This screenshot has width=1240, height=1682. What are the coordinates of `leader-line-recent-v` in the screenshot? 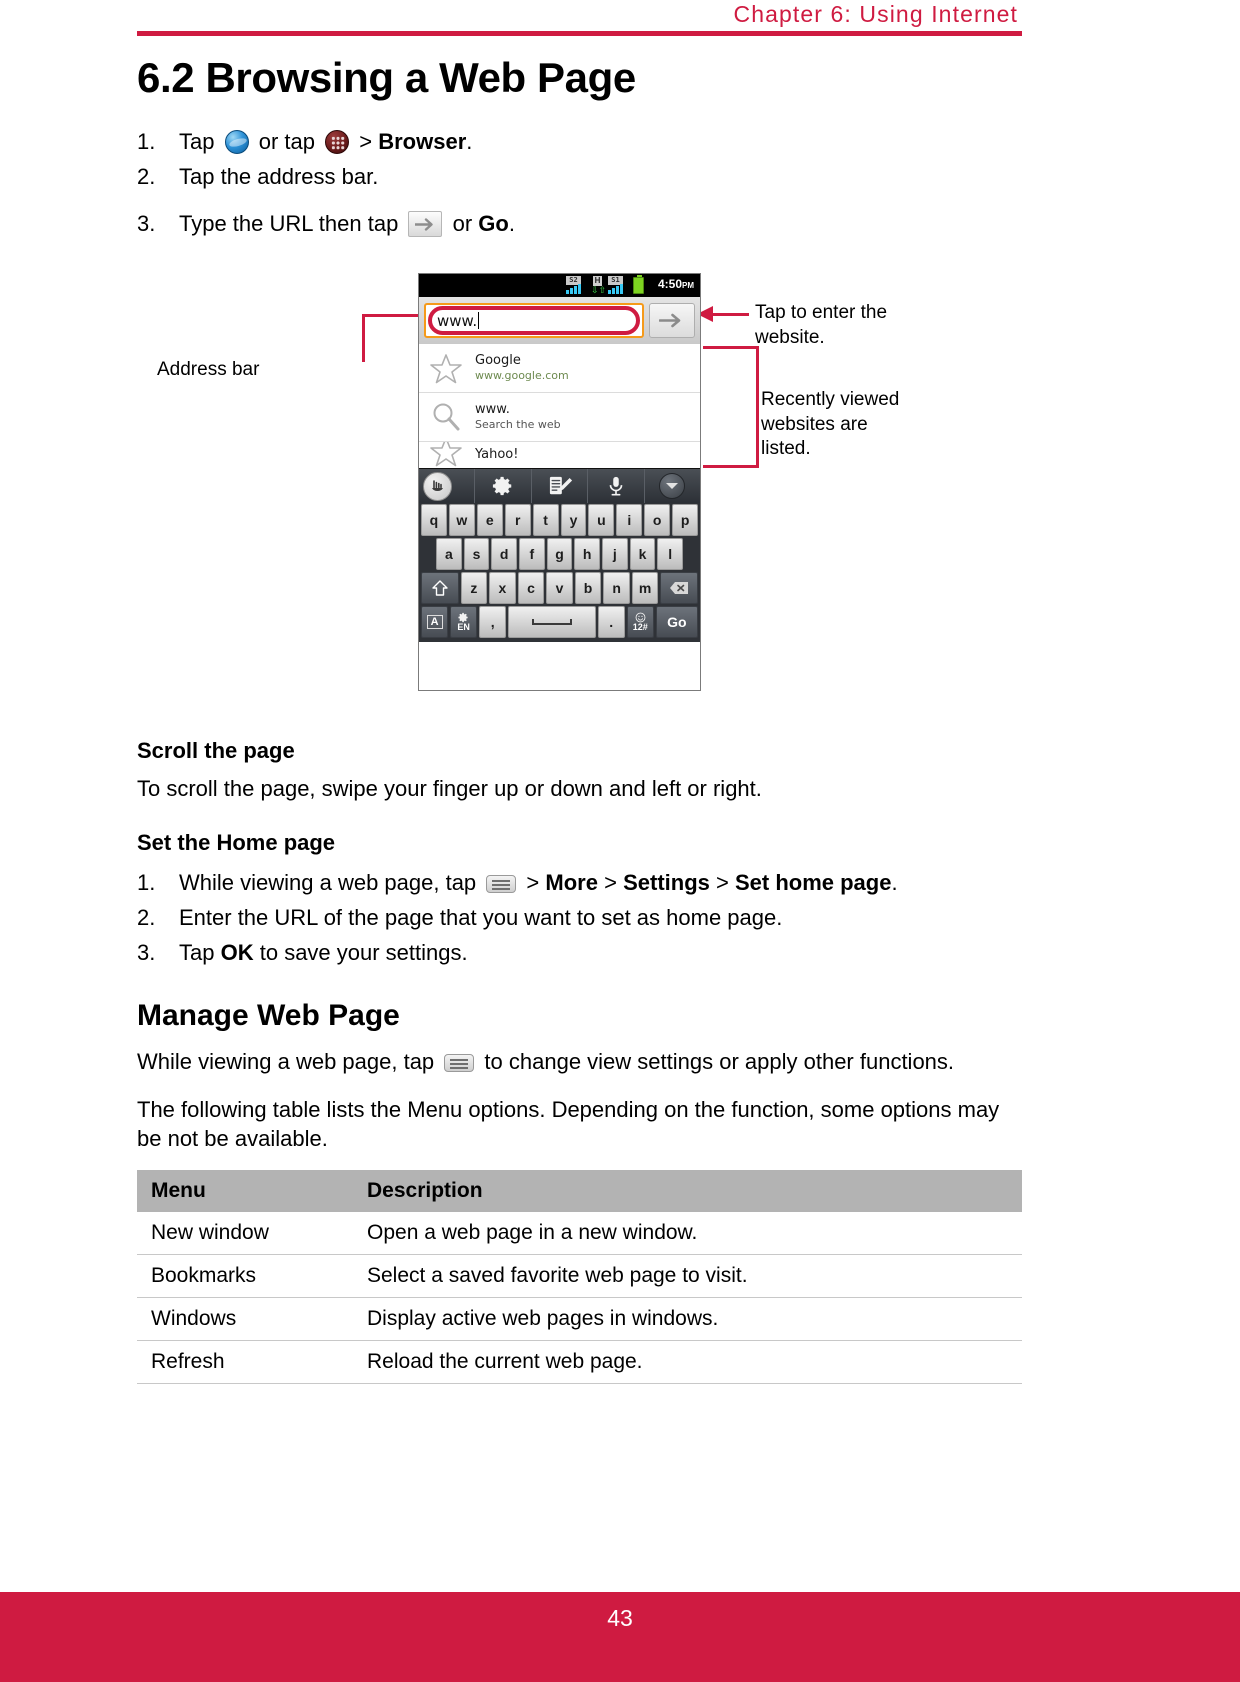 It's located at (757, 407).